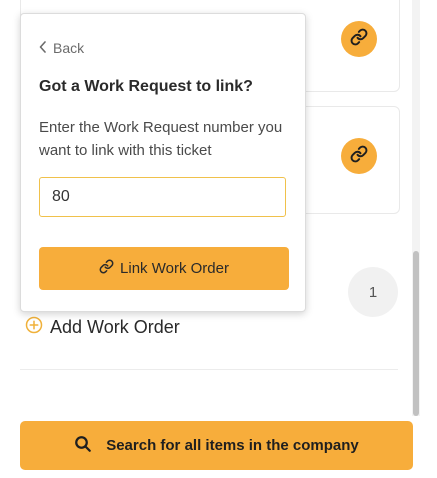 The image size is (437, 478). What do you see at coordinates (69, 48) in the screenshot?
I see `back-label: Back` at bounding box center [69, 48].